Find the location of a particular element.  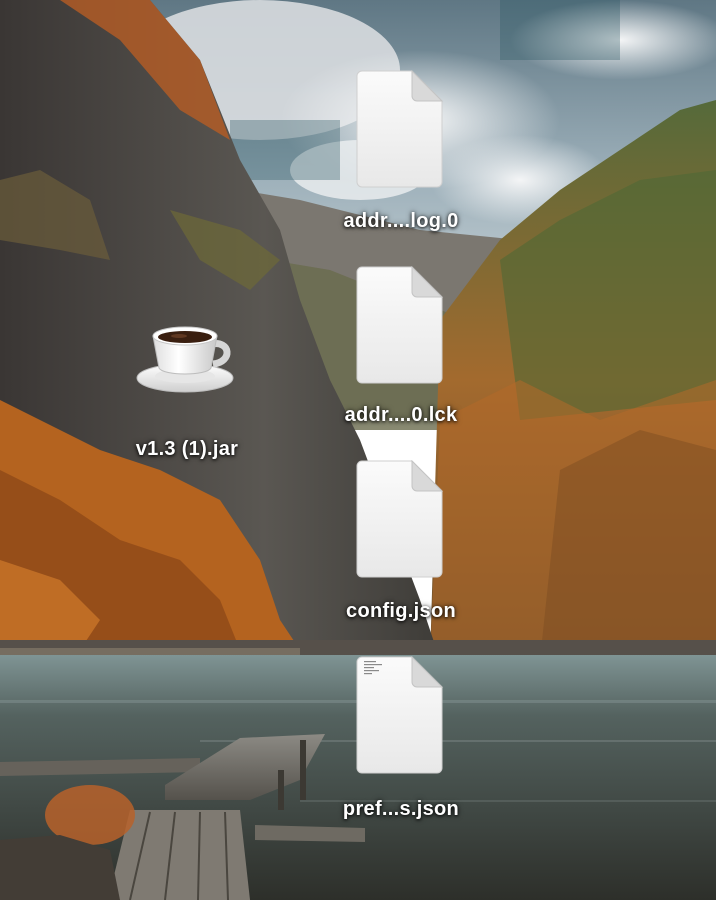

desktop-icon-addr-log: addr....log.0 is located at coordinates (401, 155).